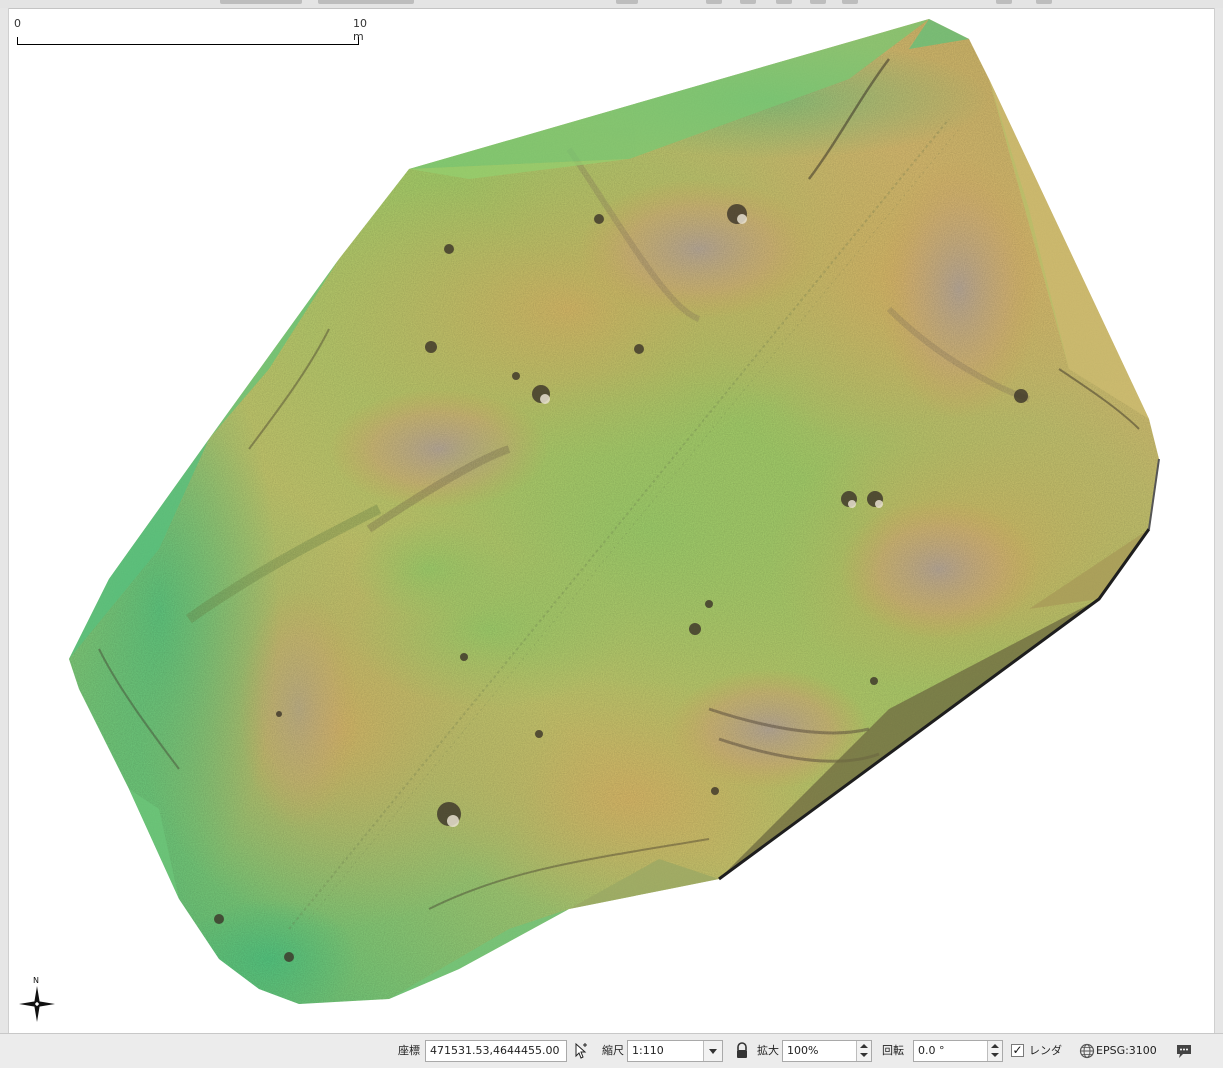 The image size is (1223, 1068). Describe the element at coordinates (188, 41) in the screenshot. I see `scale-bar-line` at that location.